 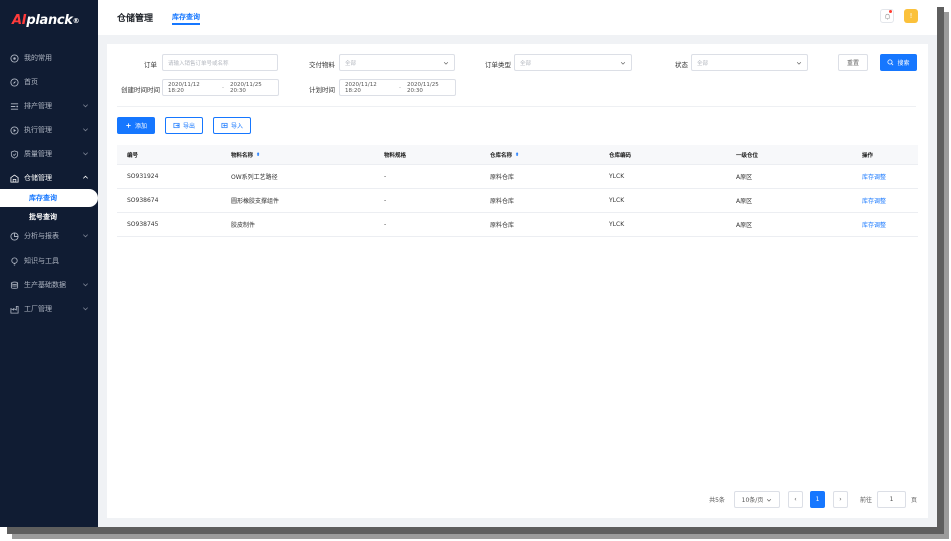 I want to click on sidebar-item-scheduling: 排产管理, so click(x=49, y=106).